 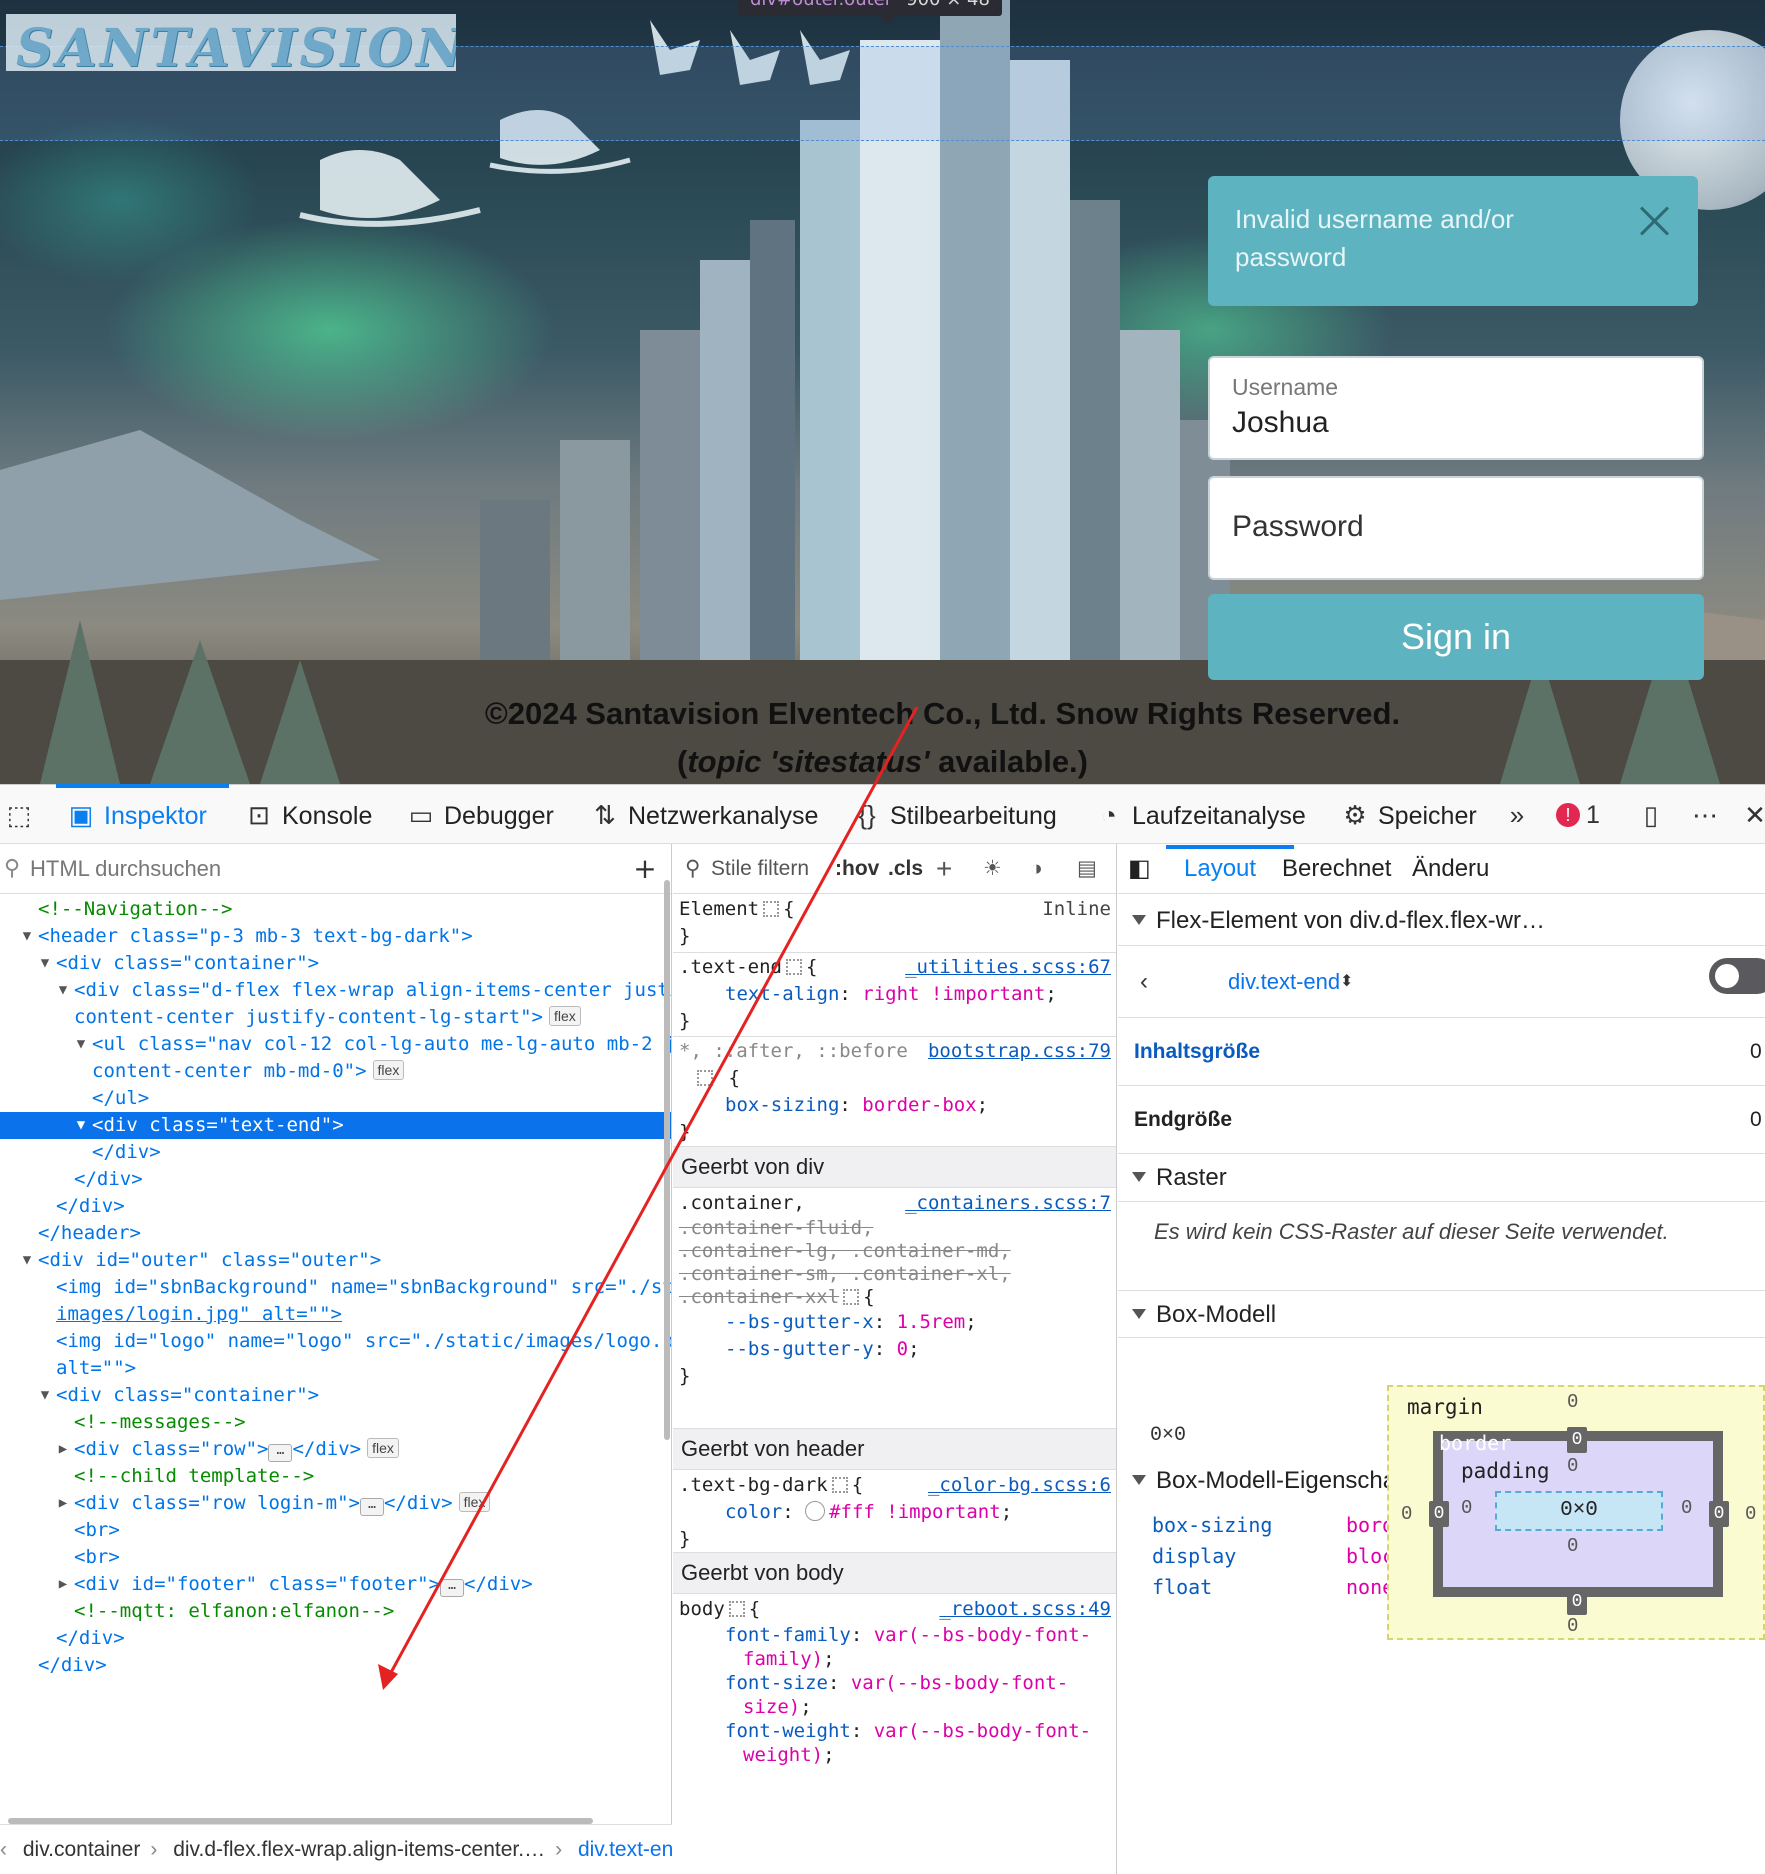 I want to click on content-box: 0×0, so click(x=1579, y=1511).